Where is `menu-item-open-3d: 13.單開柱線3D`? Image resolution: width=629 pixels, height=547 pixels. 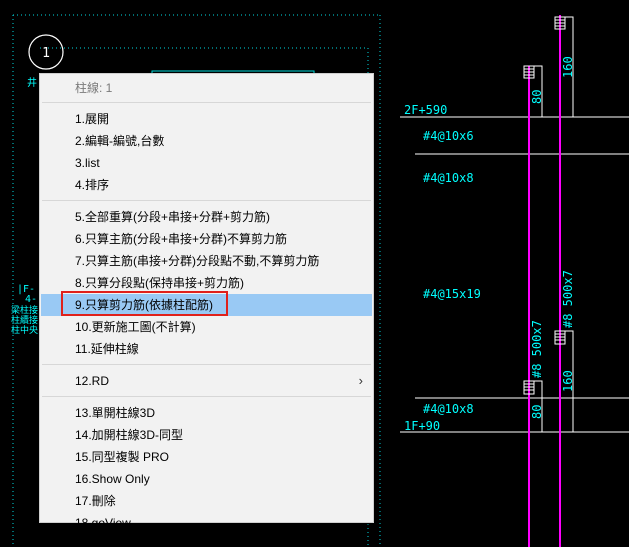 menu-item-open-3d: 13.單開柱線3D is located at coordinates (206, 413).